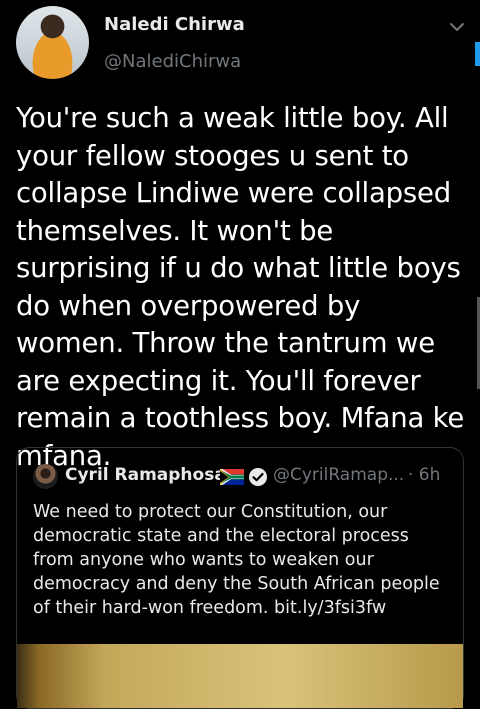 This screenshot has width=480, height=709. I want to click on author-display-name: Naledi Chirwa, so click(174, 24).